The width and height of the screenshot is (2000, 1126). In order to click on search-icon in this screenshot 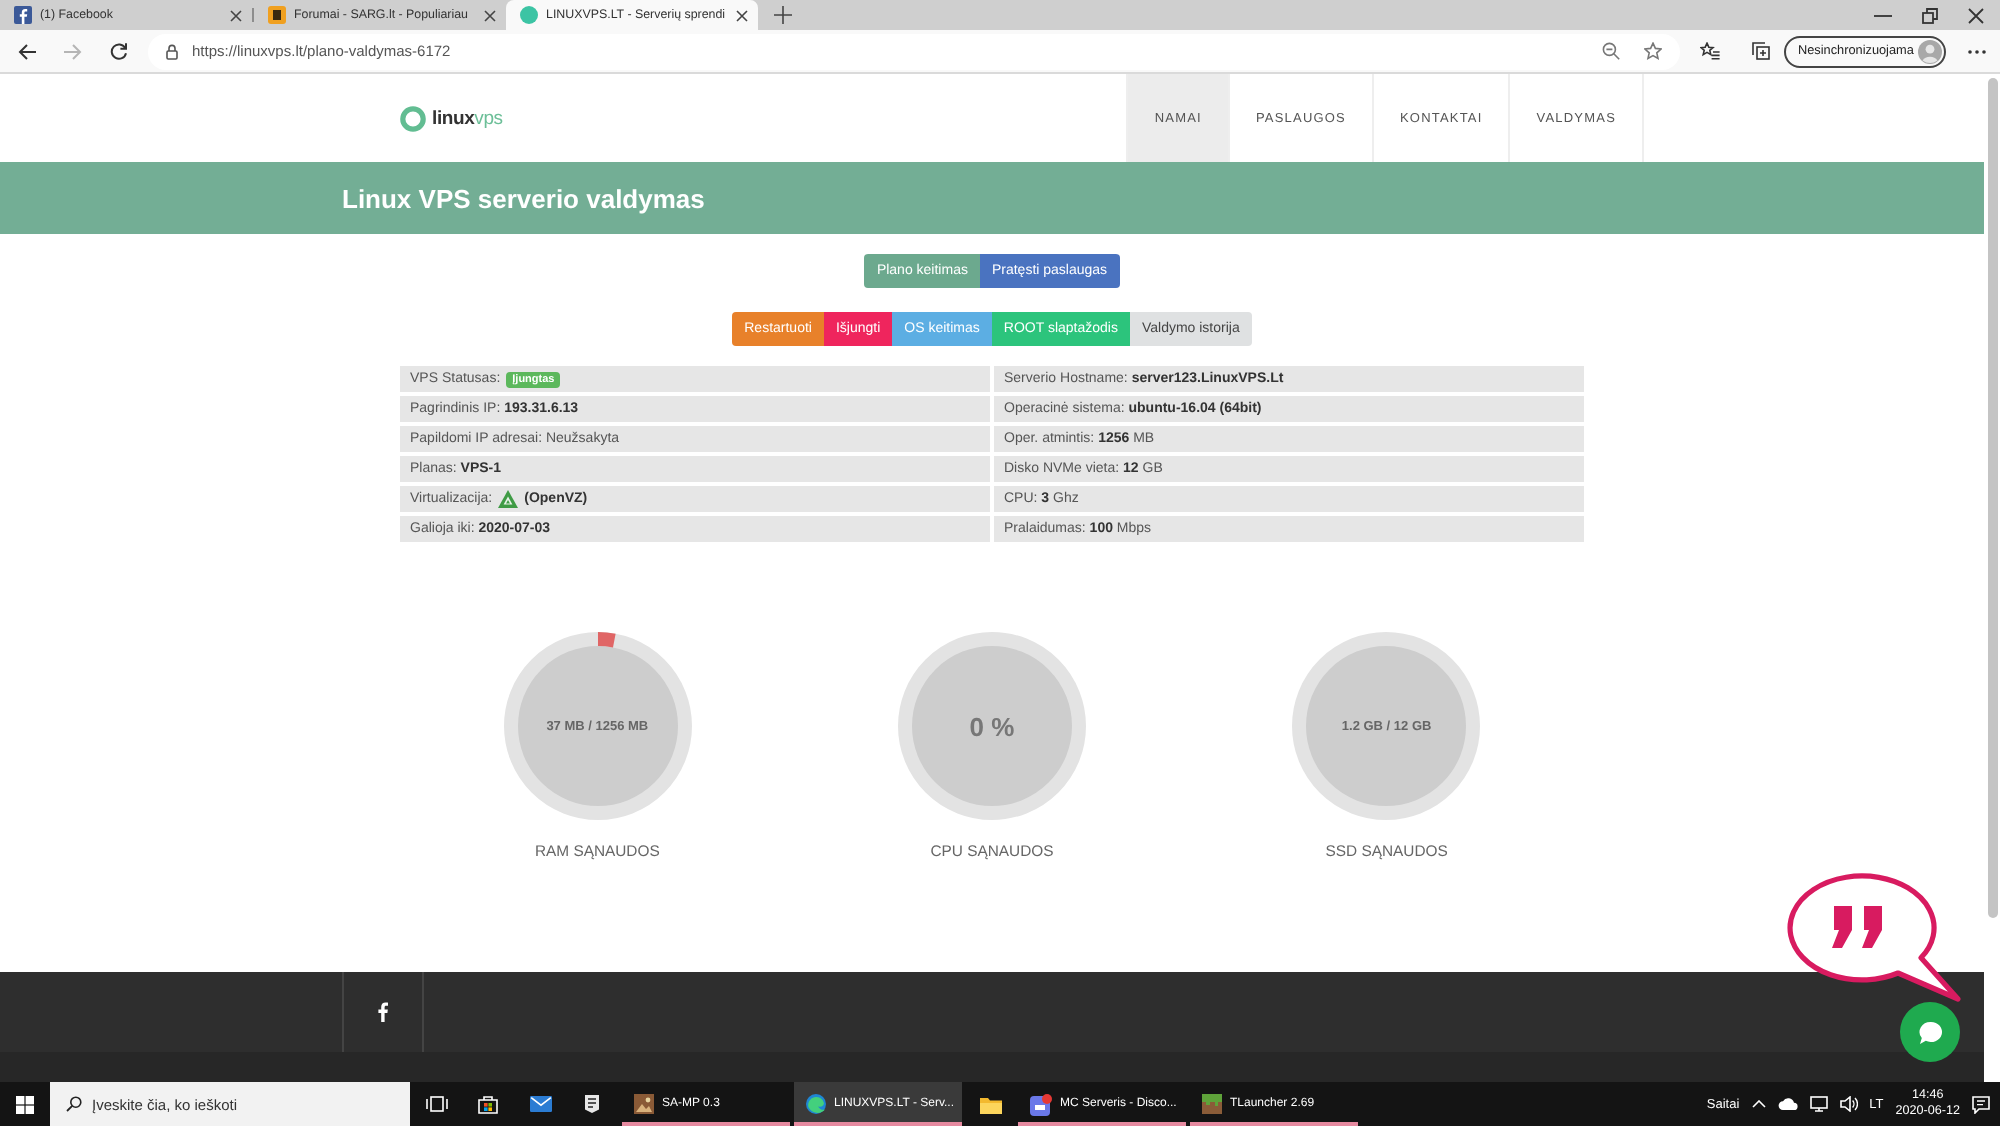, I will do `click(74, 1104)`.